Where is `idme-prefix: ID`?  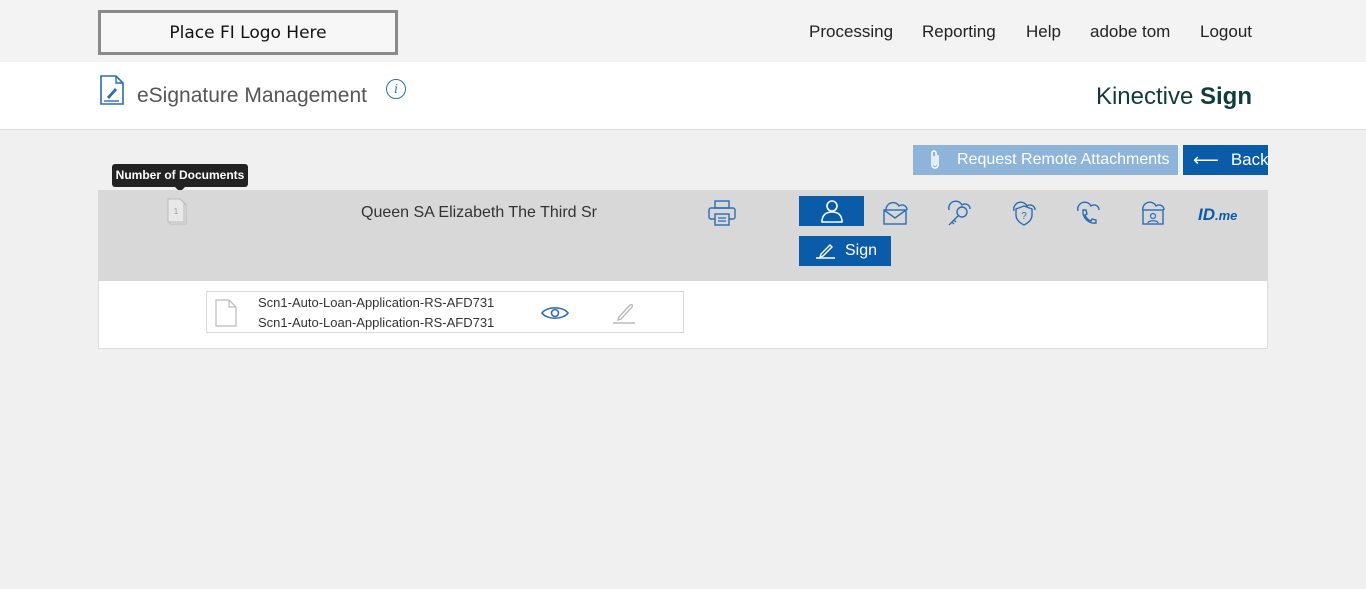
idme-prefix: ID is located at coordinates (1206, 214).